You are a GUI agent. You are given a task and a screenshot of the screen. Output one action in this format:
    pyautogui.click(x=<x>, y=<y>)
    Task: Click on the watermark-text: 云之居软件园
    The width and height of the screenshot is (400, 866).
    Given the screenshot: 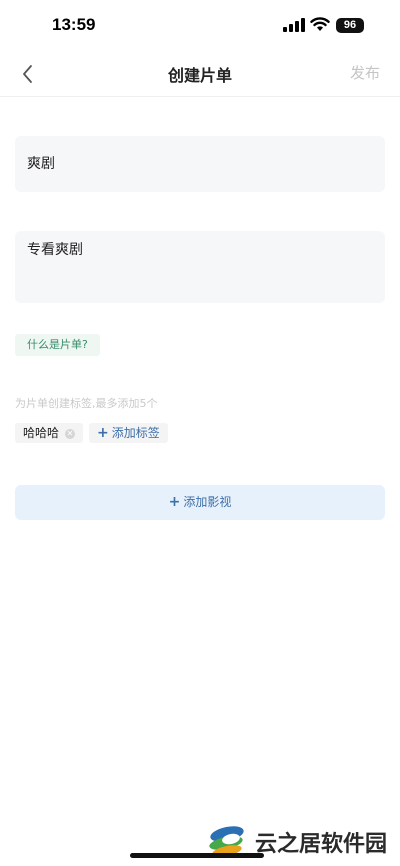 What is the action you would take?
    pyautogui.click(x=321, y=844)
    